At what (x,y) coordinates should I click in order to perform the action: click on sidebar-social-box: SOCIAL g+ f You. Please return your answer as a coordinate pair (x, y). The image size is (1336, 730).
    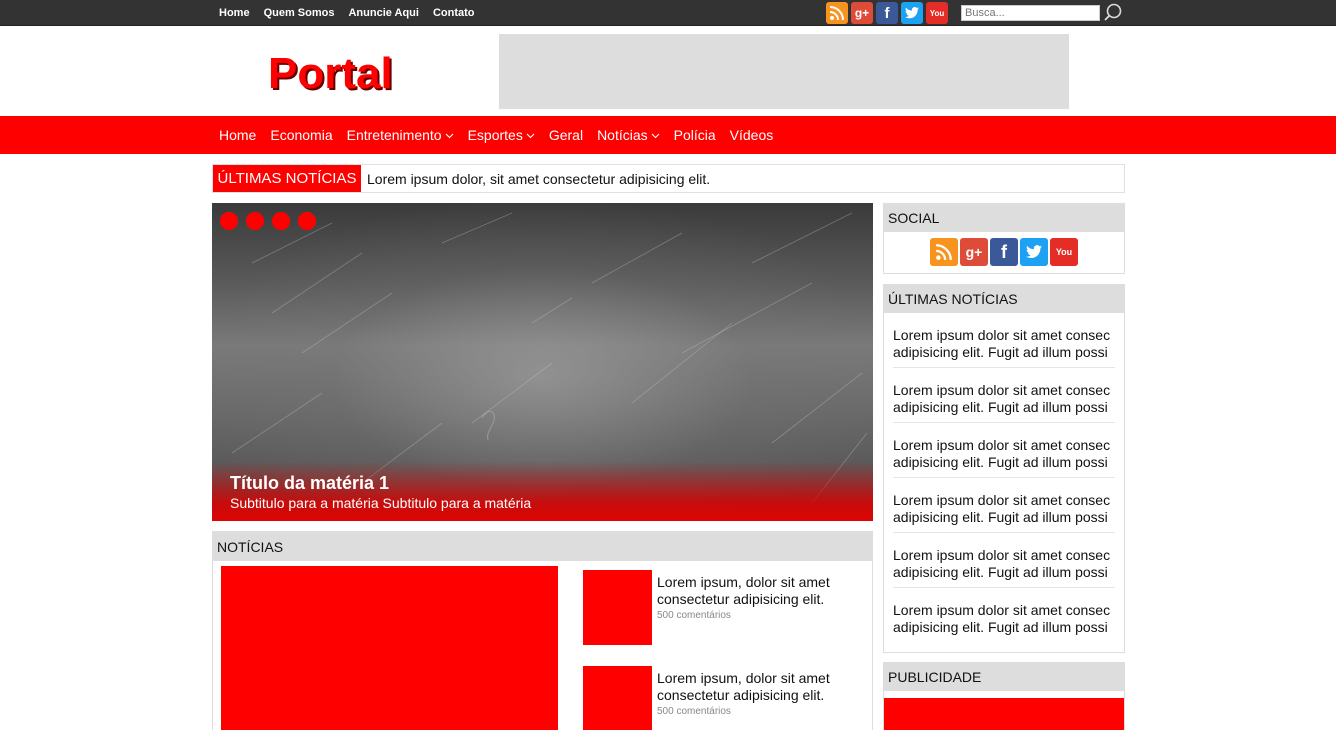
    Looking at the image, I should click on (1004, 238).